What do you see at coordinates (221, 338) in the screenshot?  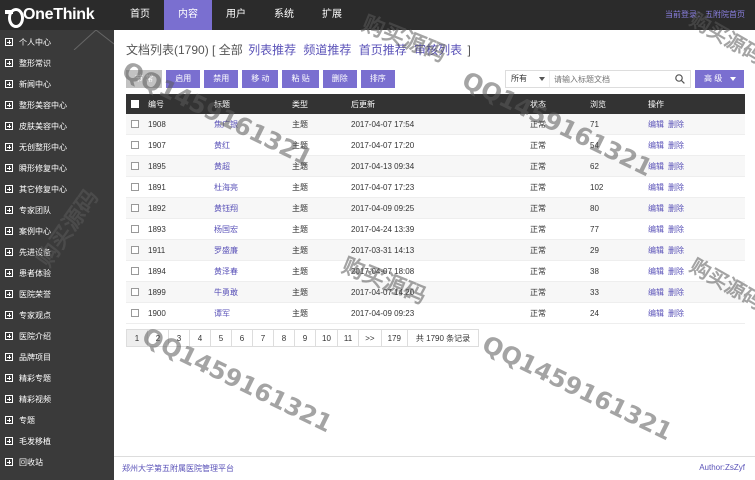 I see `page-5: 5` at bounding box center [221, 338].